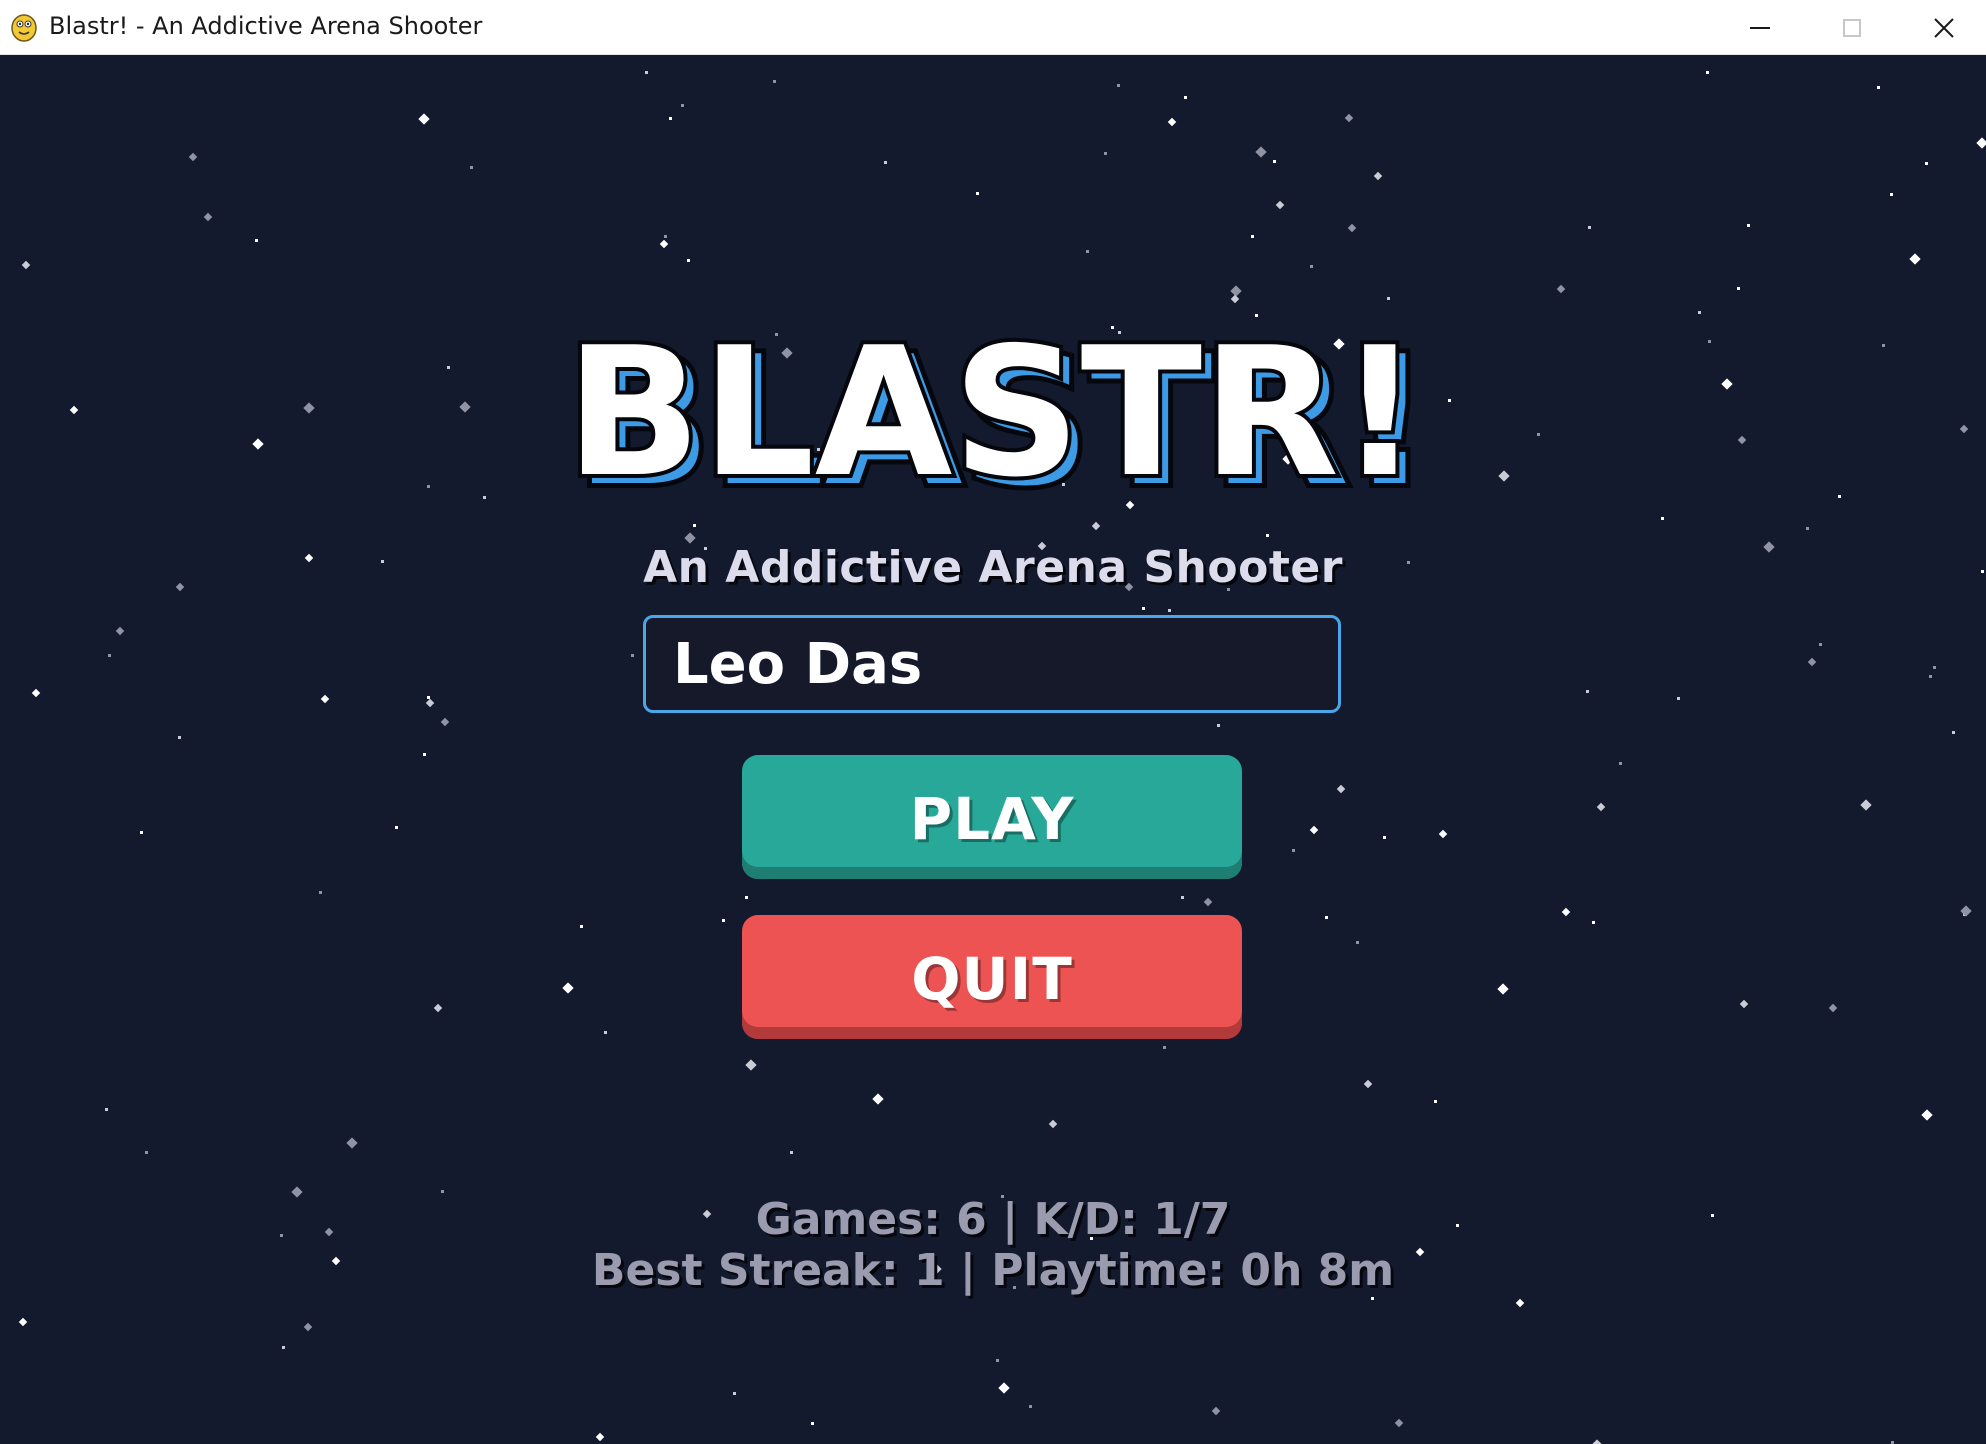  I want to click on stats-line-streak-playtime: Best Streak: 1 | Playtime: 0h 8m, so click(993, 1270).